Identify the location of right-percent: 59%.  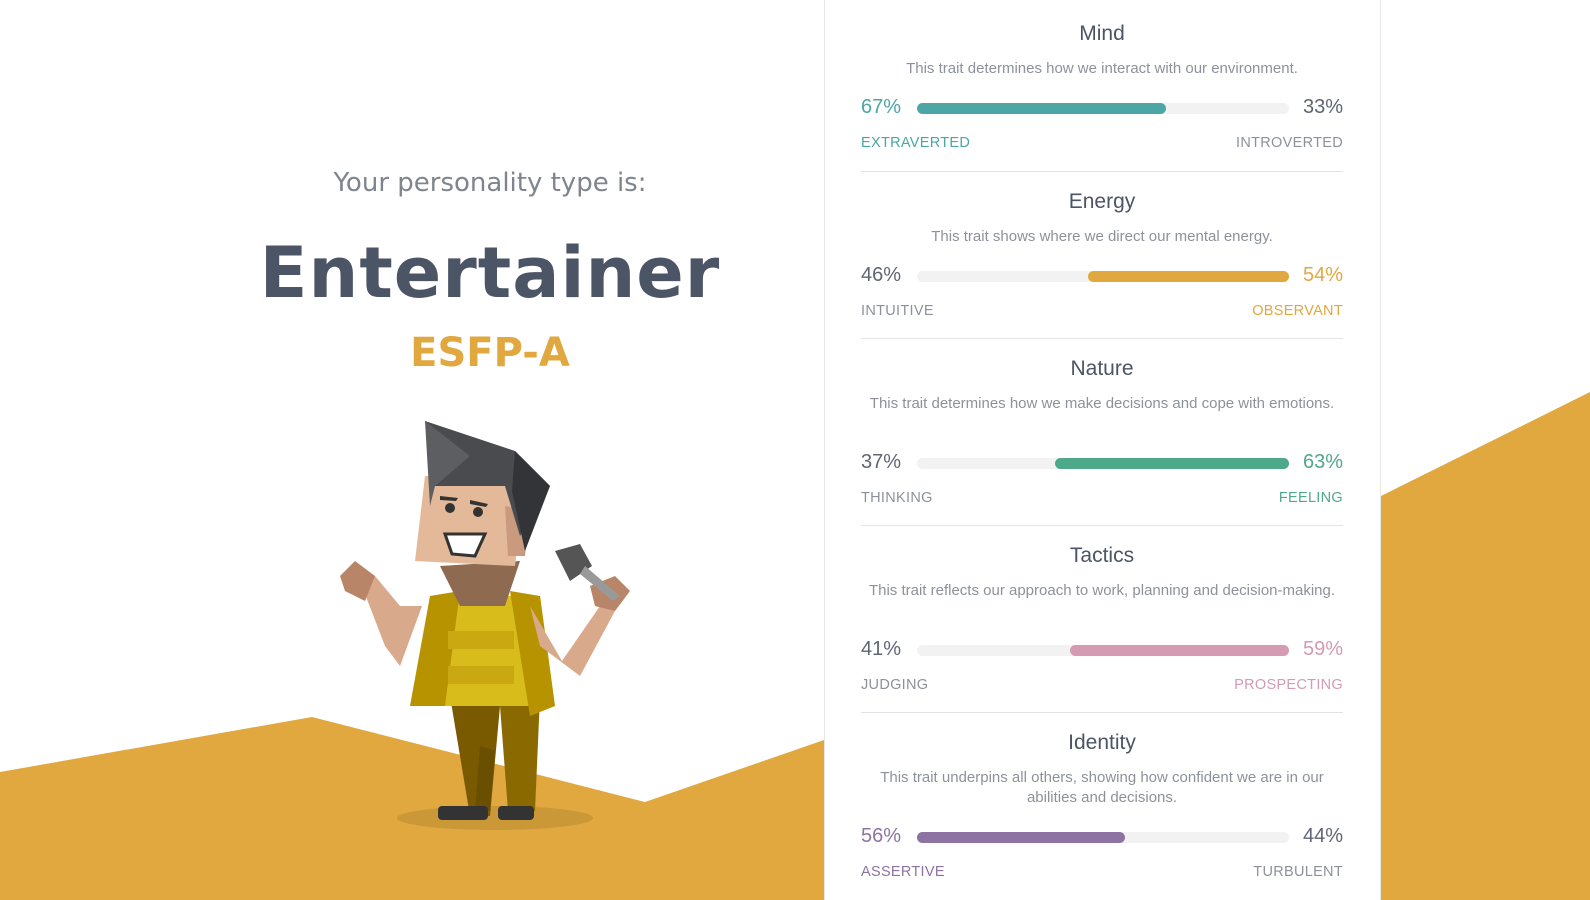
(1322, 649).